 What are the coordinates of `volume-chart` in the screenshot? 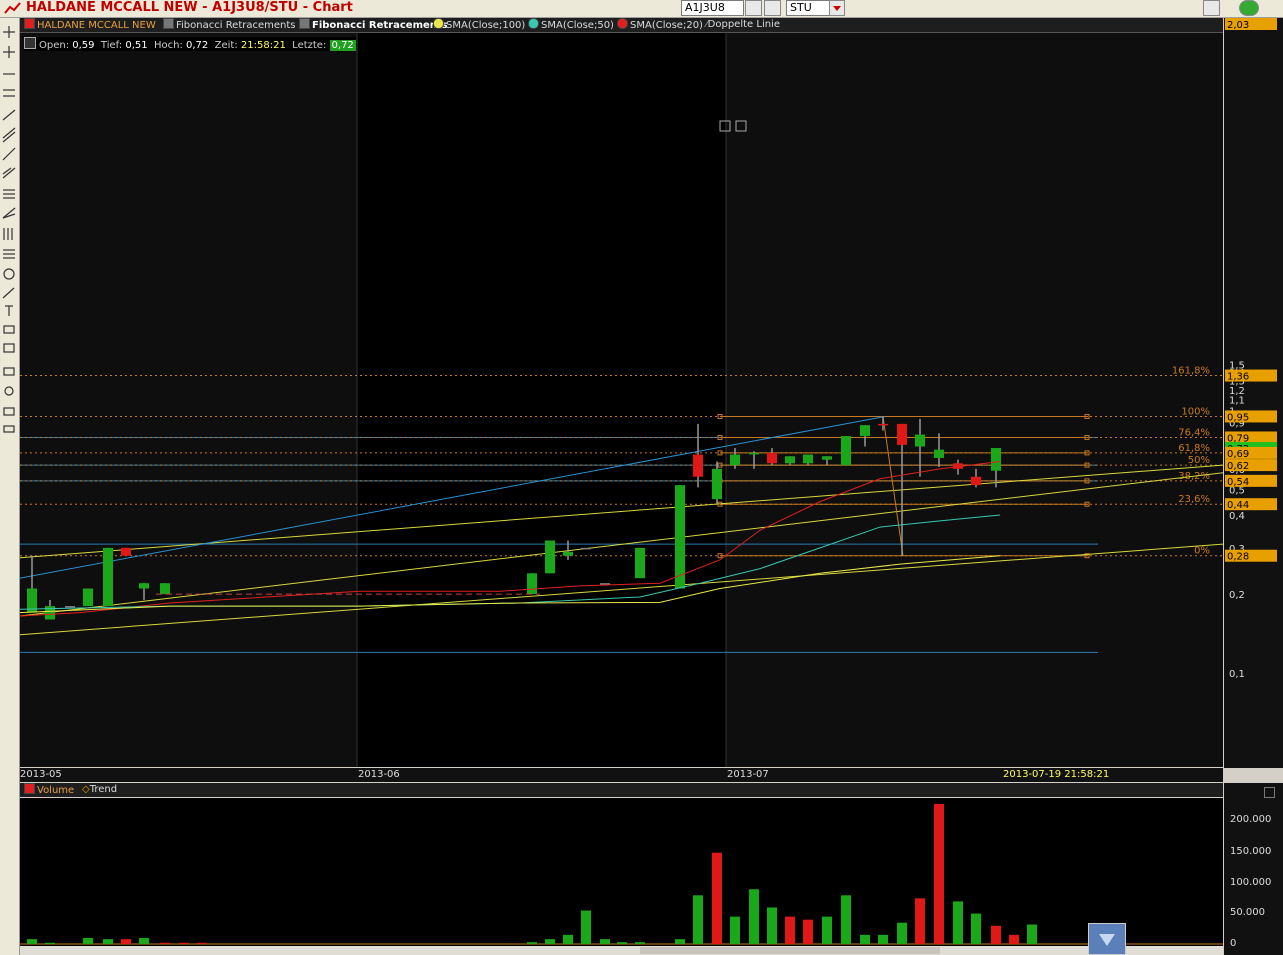 It's located at (621, 872).